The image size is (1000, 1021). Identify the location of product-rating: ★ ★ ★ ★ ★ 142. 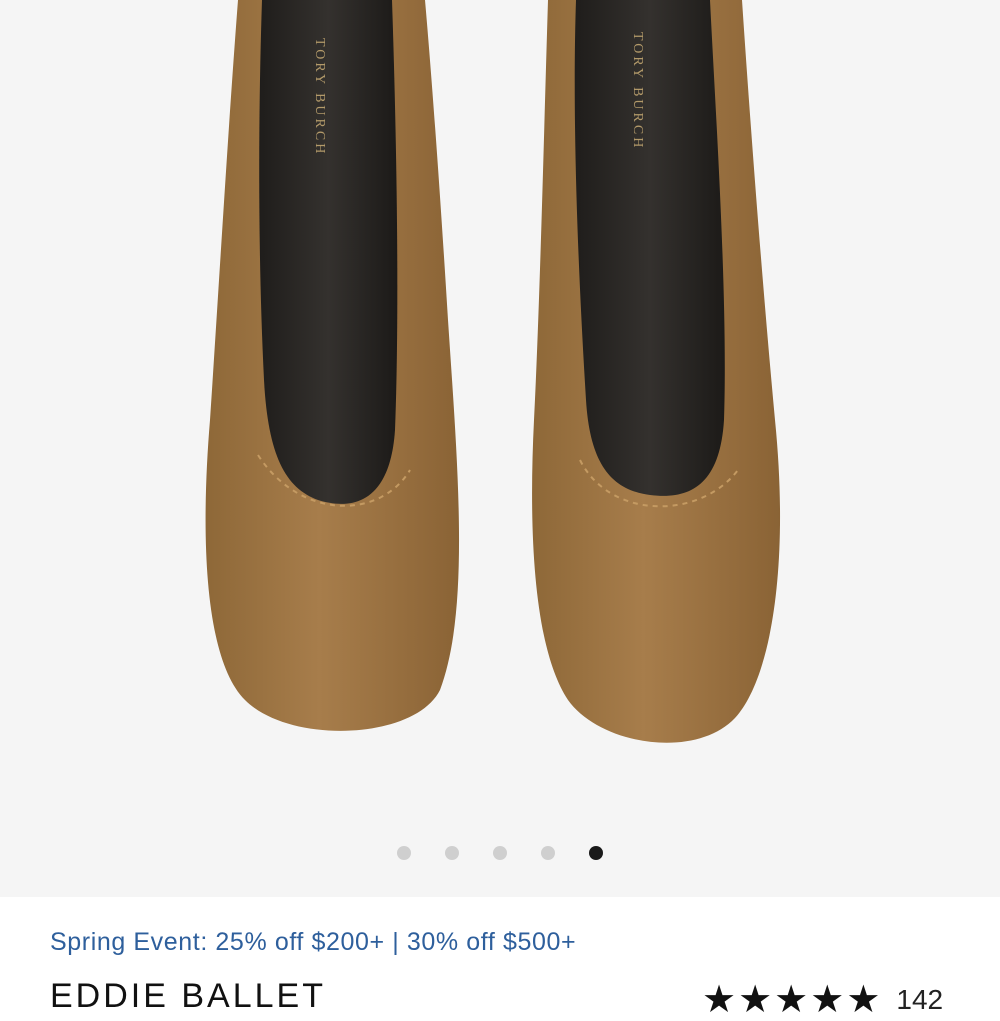
(822, 1000).